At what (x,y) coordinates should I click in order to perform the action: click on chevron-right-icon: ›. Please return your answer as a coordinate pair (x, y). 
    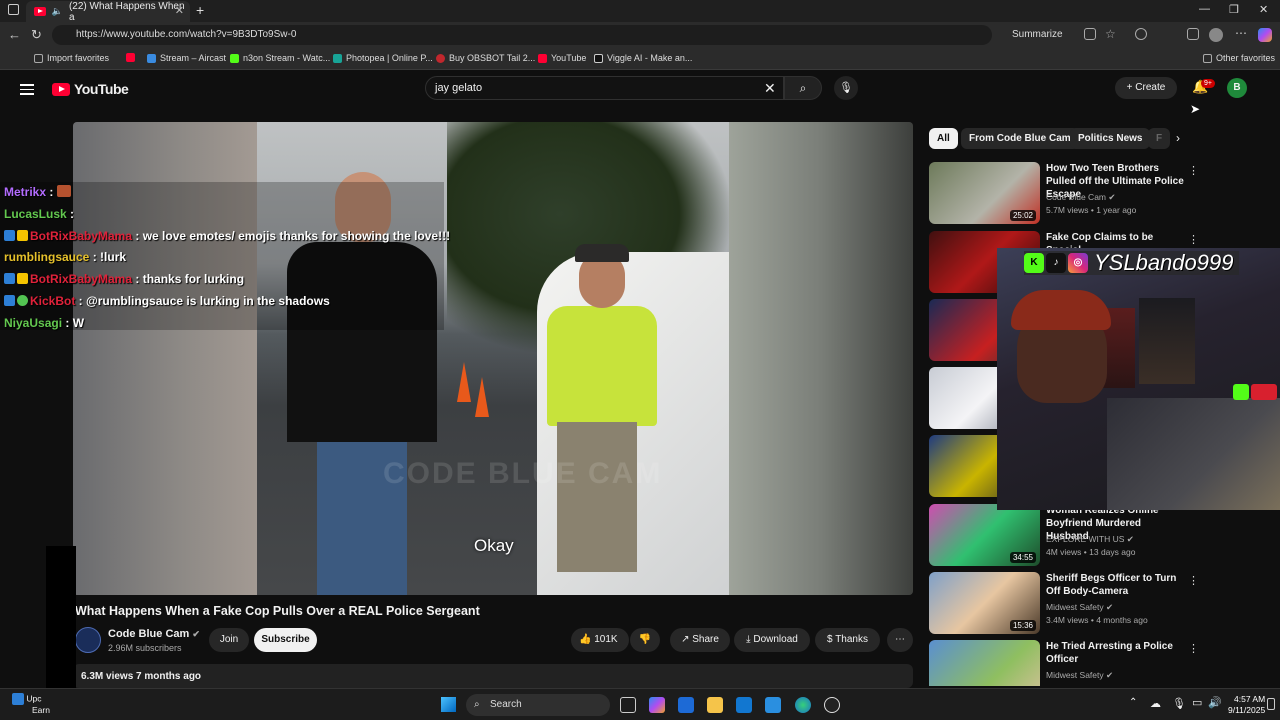
    Looking at the image, I should click on (1178, 138).